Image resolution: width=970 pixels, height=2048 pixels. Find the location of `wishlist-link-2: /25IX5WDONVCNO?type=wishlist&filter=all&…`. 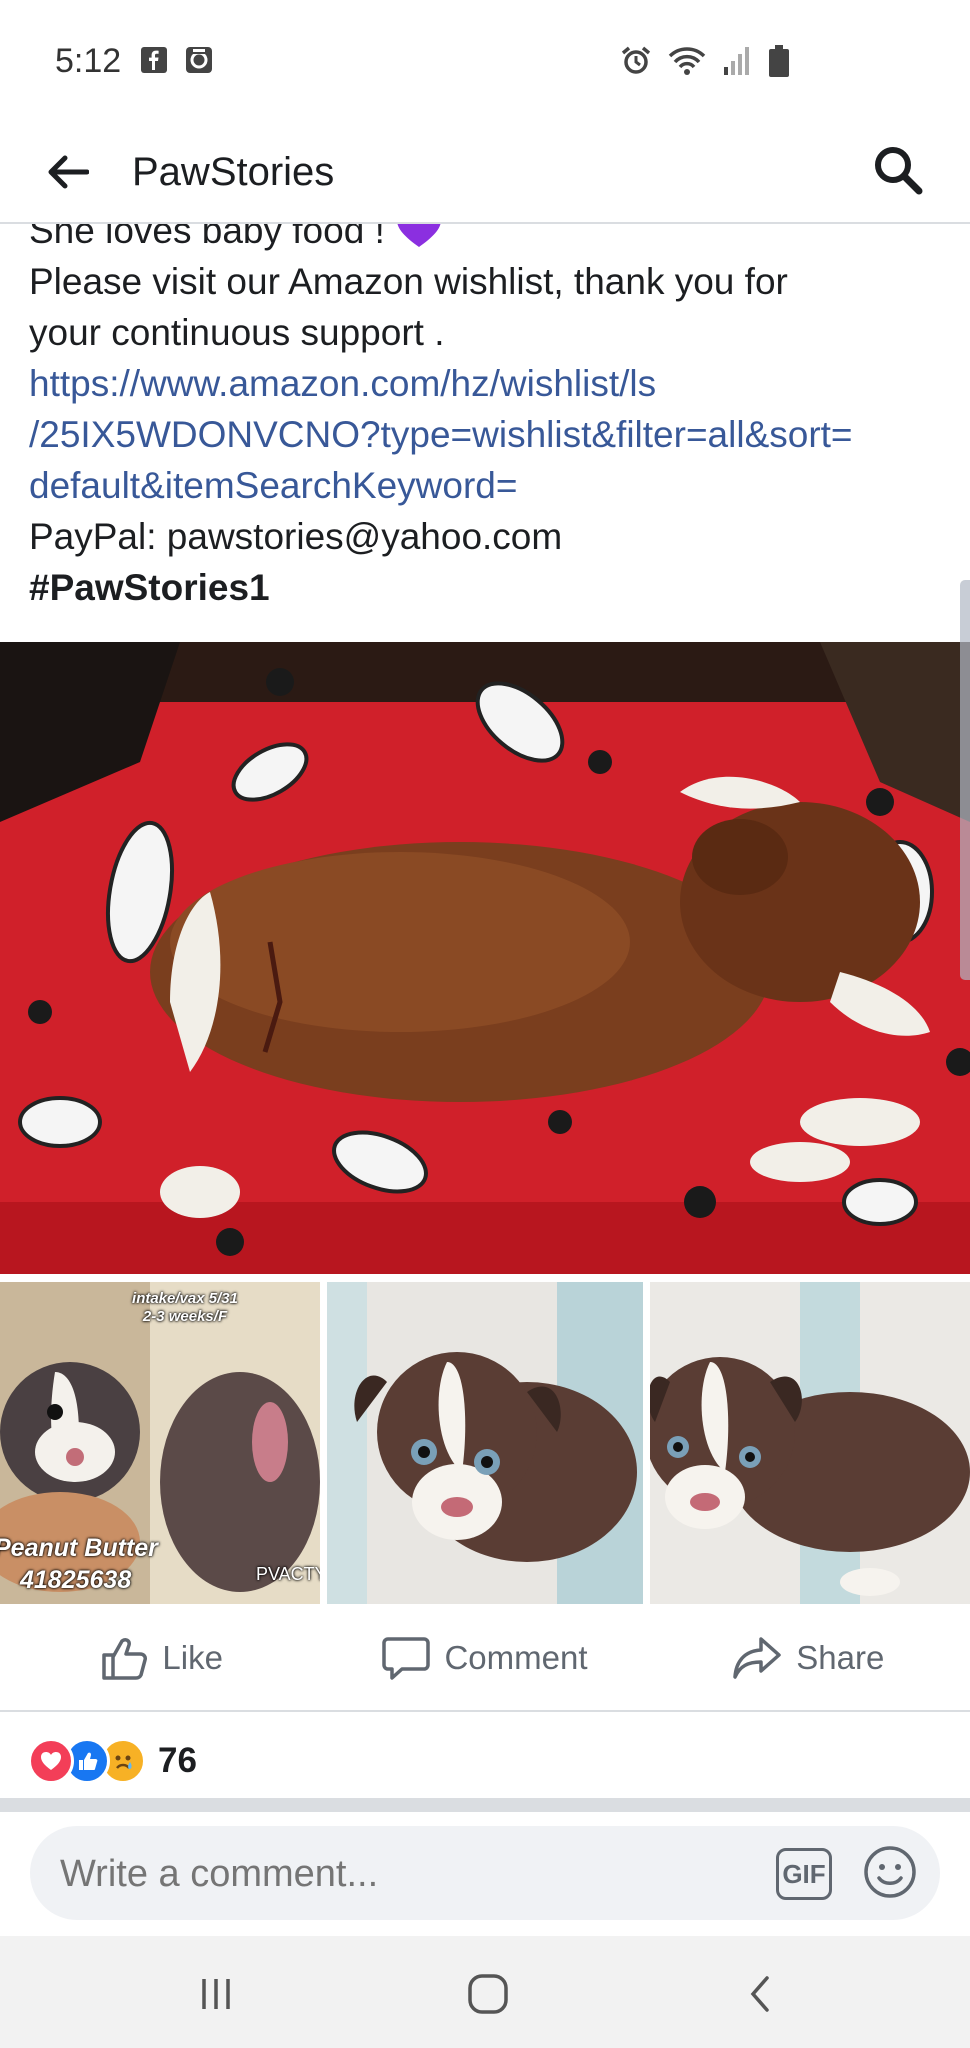

wishlist-link-2: /25IX5WDONVCNO?type=wishlist&filter=all&… is located at coordinates (489, 434).